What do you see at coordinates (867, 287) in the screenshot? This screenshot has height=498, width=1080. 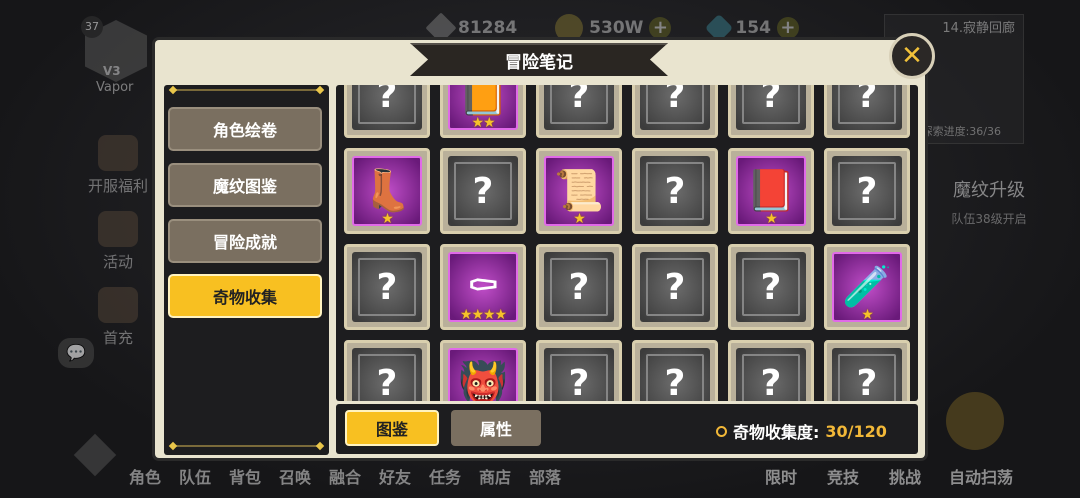 I see `curio-slot-unlocked: 🧪 ★` at bounding box center [867, 287].